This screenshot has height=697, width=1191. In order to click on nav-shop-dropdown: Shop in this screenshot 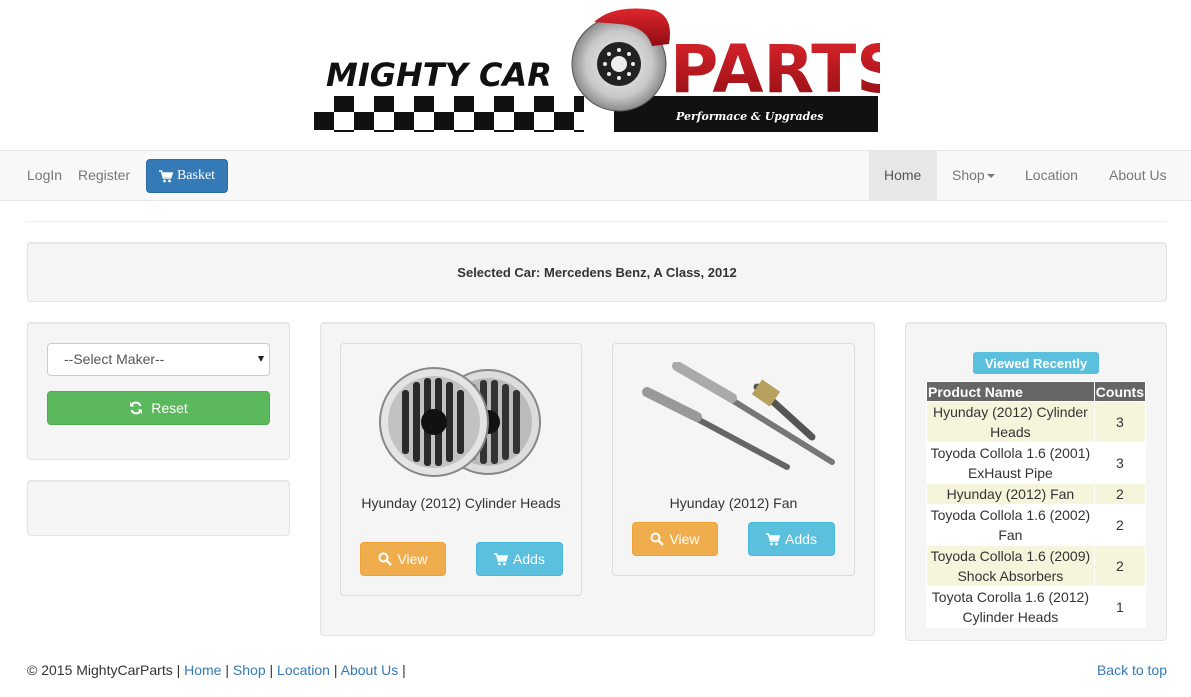, I will do `click(973, 175)`.